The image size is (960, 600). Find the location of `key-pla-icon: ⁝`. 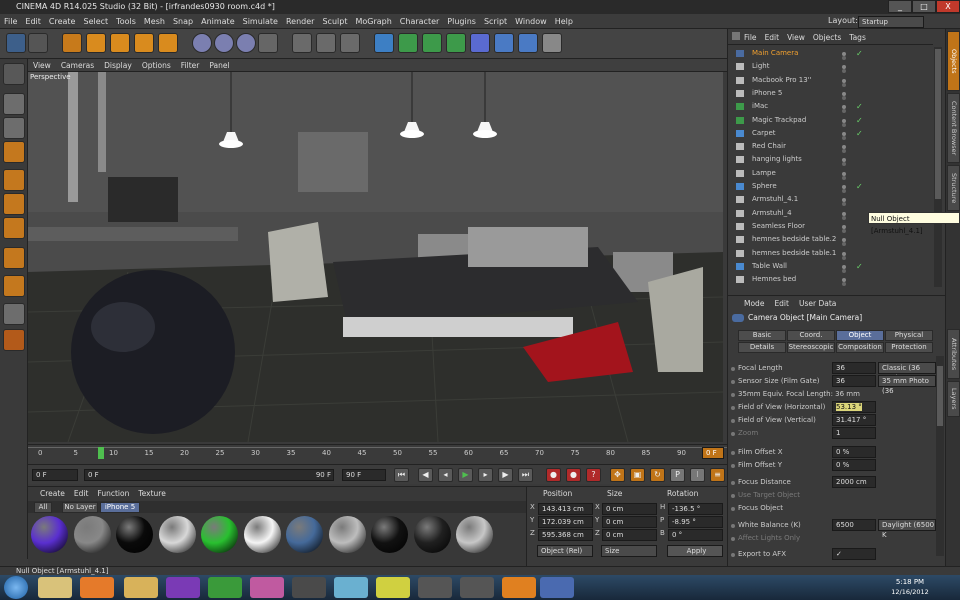

key-pla-icon: ⁝ is located at coordinates (697, 475).